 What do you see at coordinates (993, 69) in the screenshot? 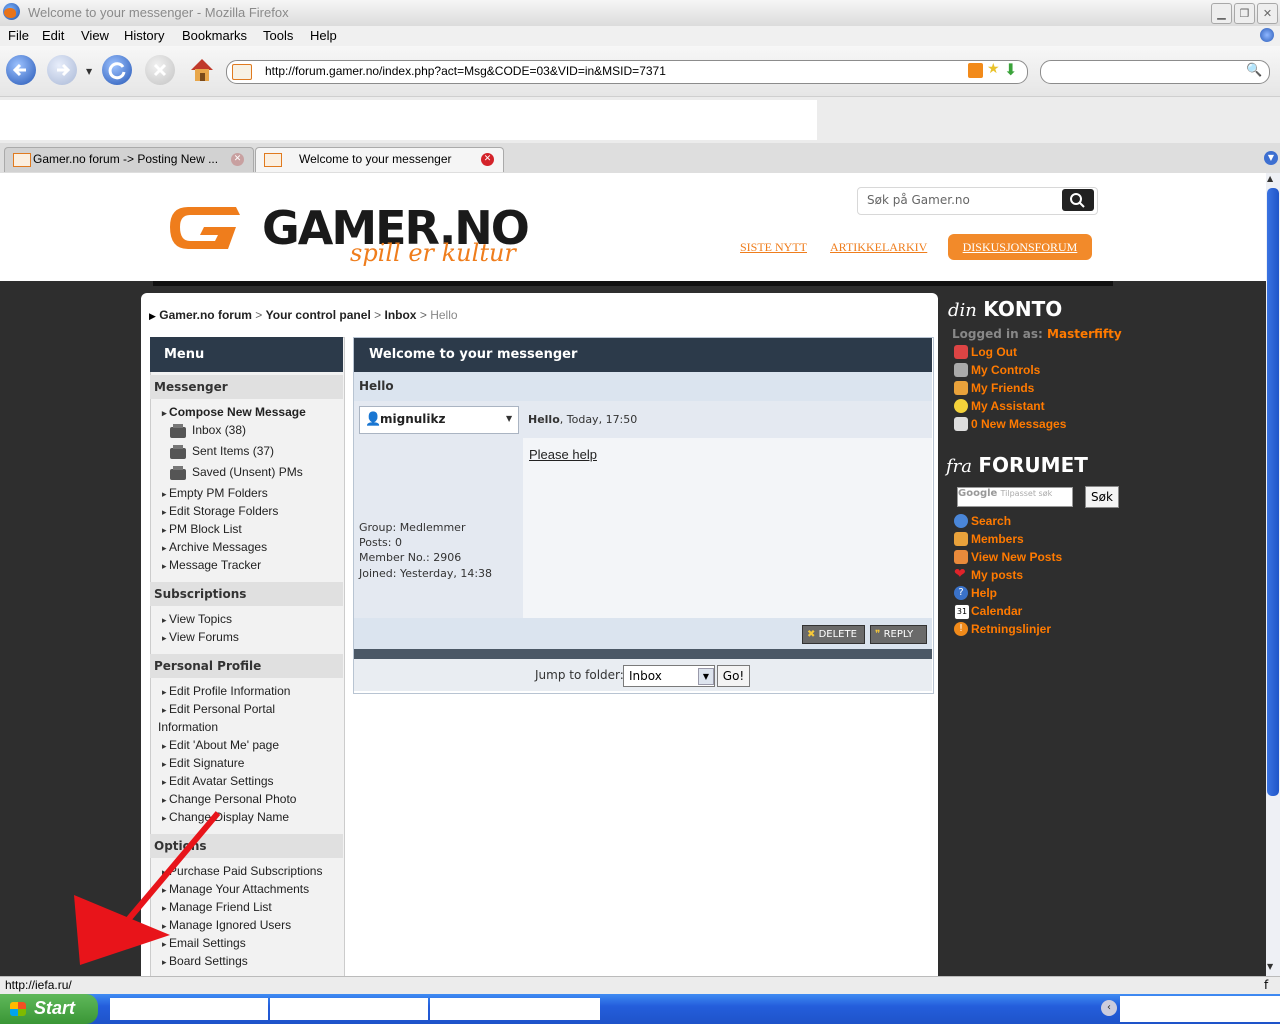
I see `bookmark-star-icon: ★` at bounding box center [993, 69].